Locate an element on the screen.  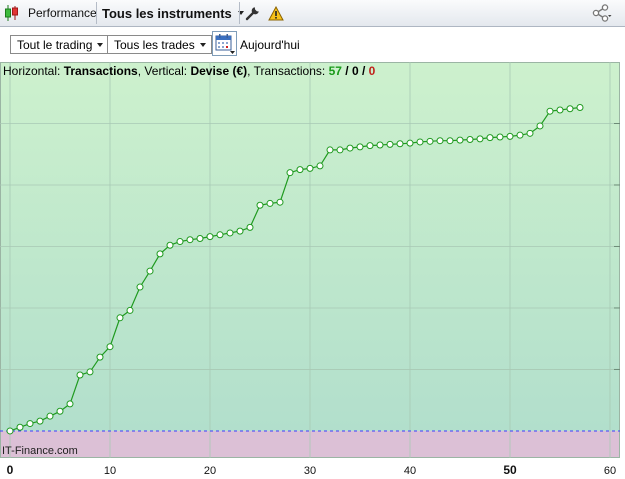
calendar-icon is located at coordinates (225, 44).